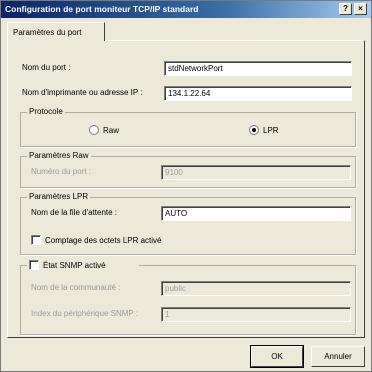 The width and height of the screenshot is (372, 372). I want to click on port-name-input: stdNetworkPort, so click(258, 68).